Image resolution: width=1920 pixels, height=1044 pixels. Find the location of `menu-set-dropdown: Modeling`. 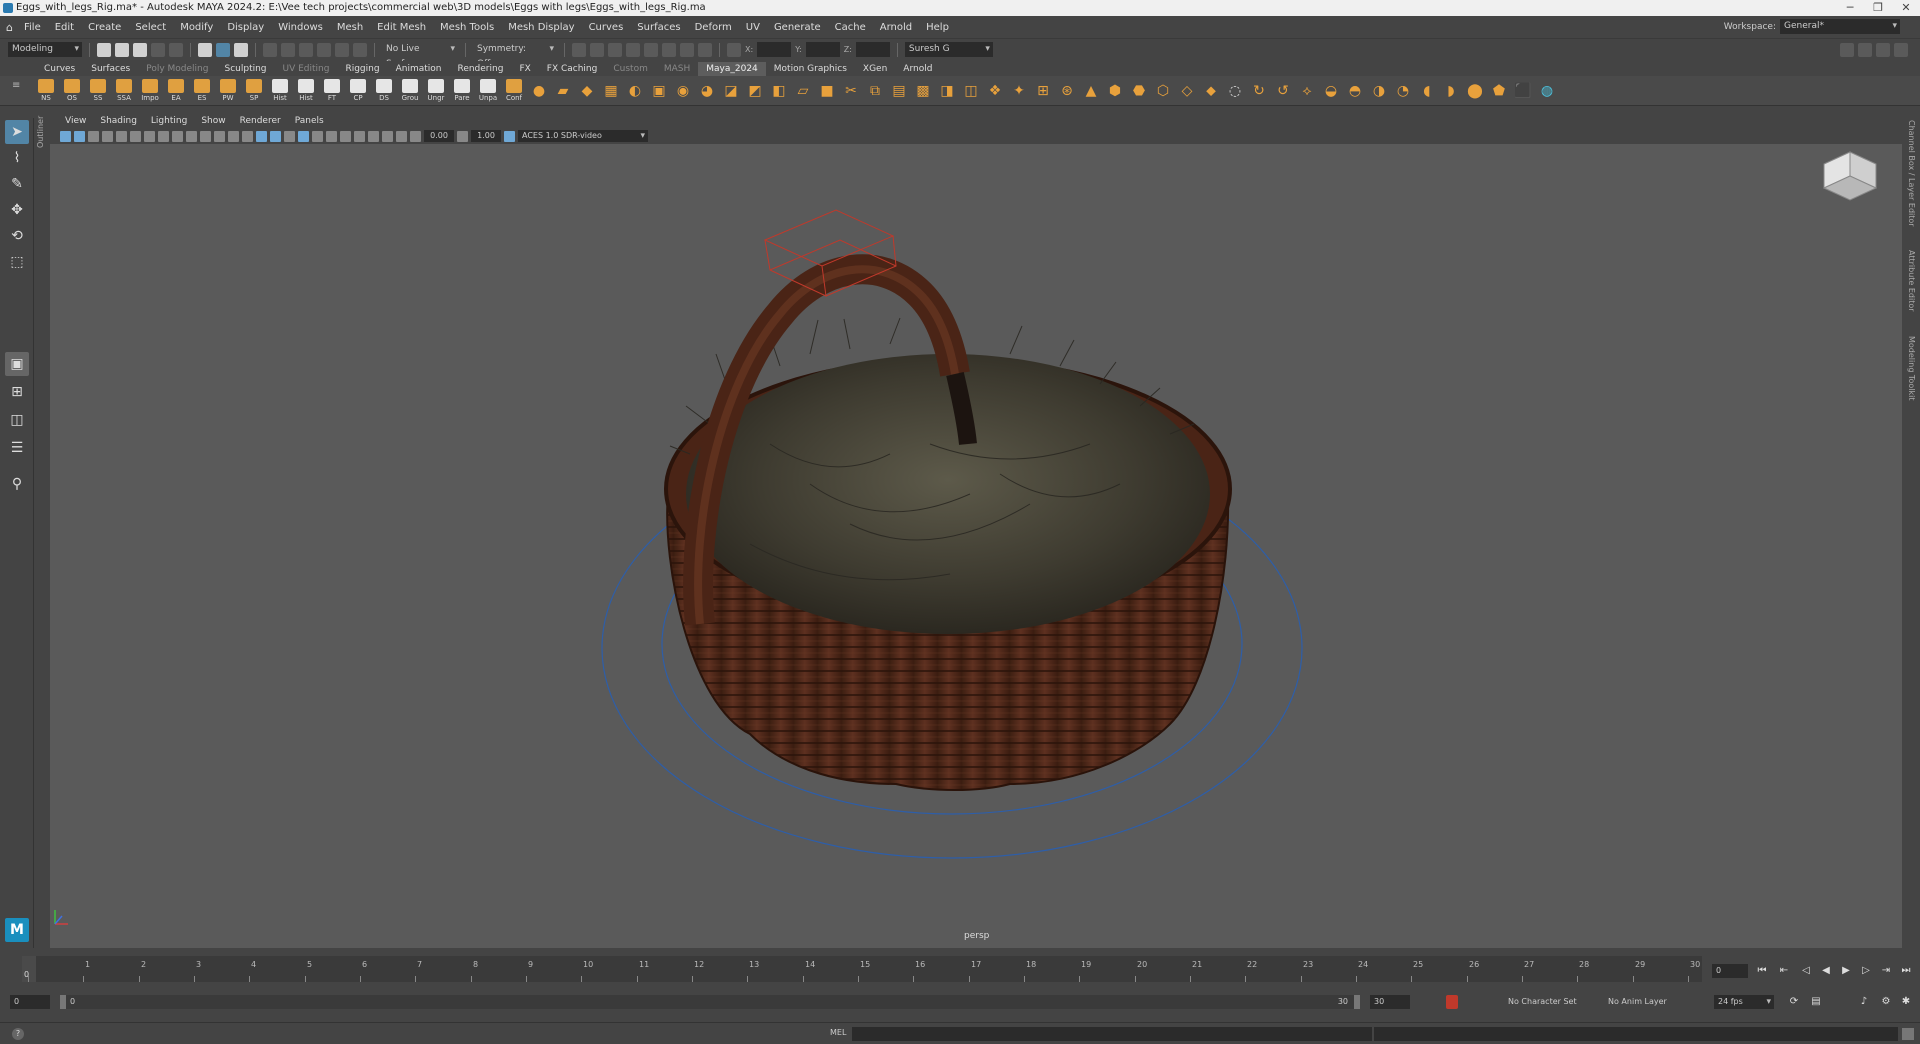

menu-set-dropdown: Modeling is located at coordinates (45, 49).